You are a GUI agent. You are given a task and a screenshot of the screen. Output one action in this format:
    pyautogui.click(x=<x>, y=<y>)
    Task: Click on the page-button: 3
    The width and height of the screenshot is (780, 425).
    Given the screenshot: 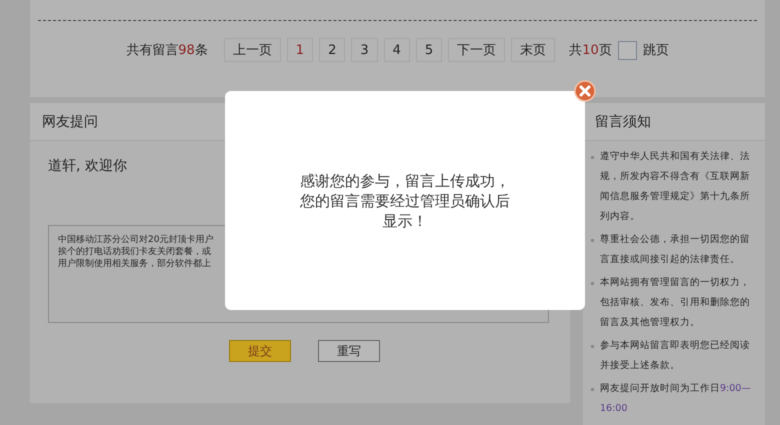 What is the action you would take?
    pyautogui.click(x=364, y=50)
    